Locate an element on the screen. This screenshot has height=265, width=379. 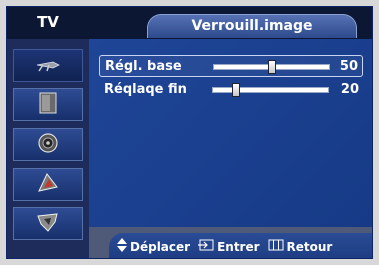
sidebar-item-sound is located at coordinates (48, 144).